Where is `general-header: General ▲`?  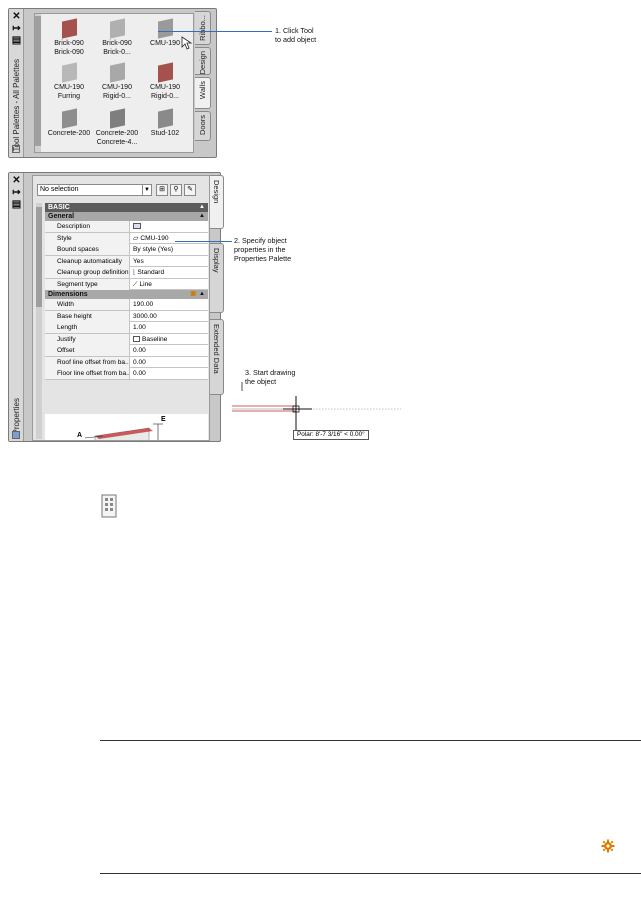
general-header: General ▲ is located at coordinates (126, 216).